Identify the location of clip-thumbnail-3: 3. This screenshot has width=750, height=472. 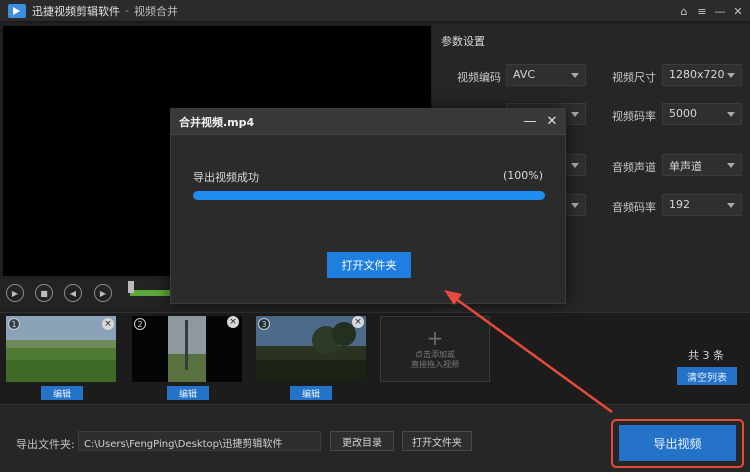
(311, 349).